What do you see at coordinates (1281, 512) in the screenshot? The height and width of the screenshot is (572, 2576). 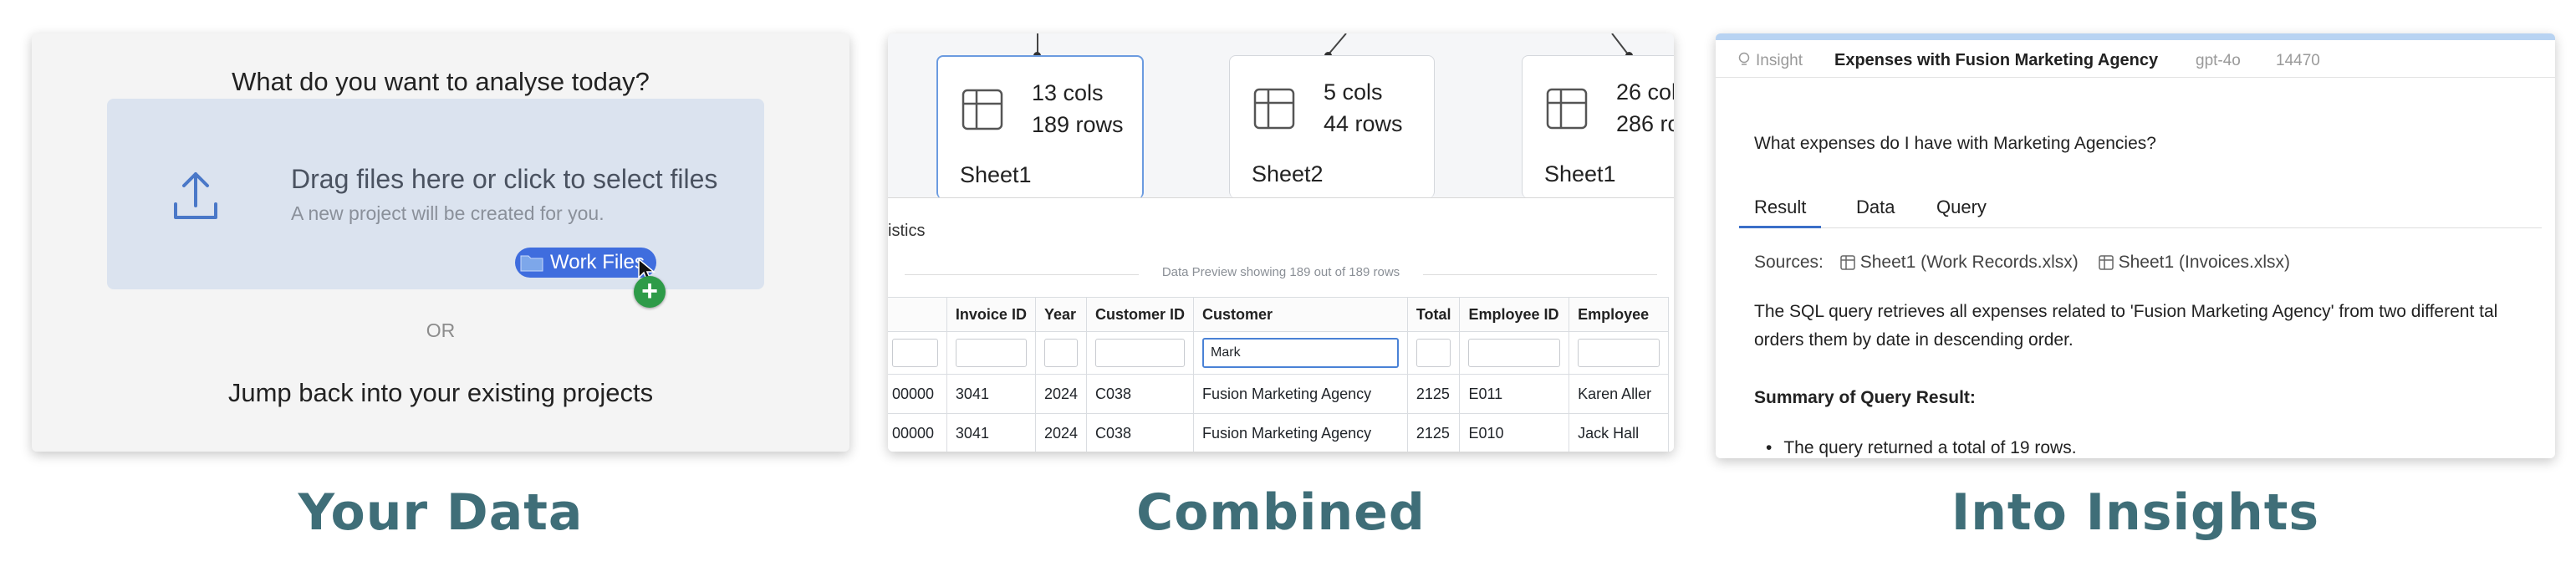 I see `caption-combined: Combined` at bounding box center [1281, 512].